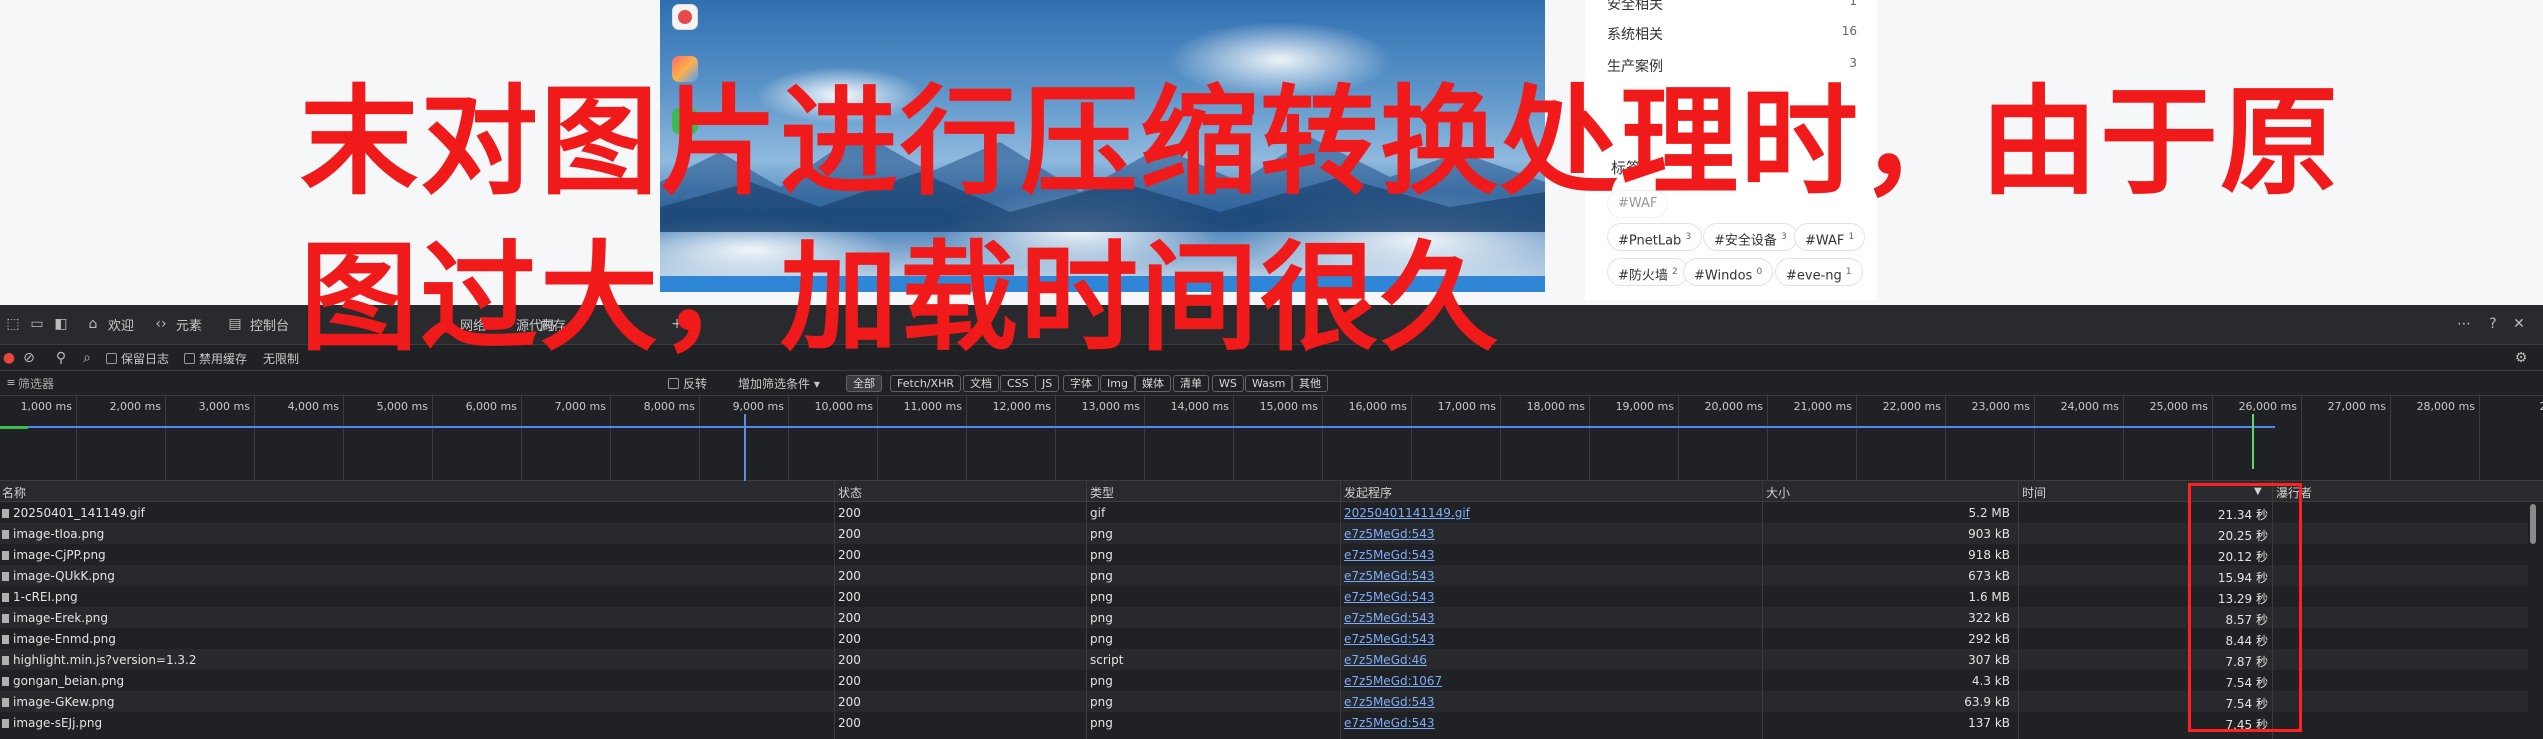 This screenshot has width=2543, height=739. What do you see at coordinates (1368, 492) in the screenshot?
I see `column-header-initiator: 发起程序` at bounding box center [1368, 492].